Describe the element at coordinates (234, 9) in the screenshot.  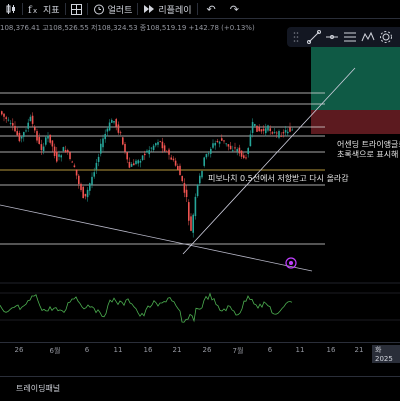
I see `redo-button: ↷` at that location.